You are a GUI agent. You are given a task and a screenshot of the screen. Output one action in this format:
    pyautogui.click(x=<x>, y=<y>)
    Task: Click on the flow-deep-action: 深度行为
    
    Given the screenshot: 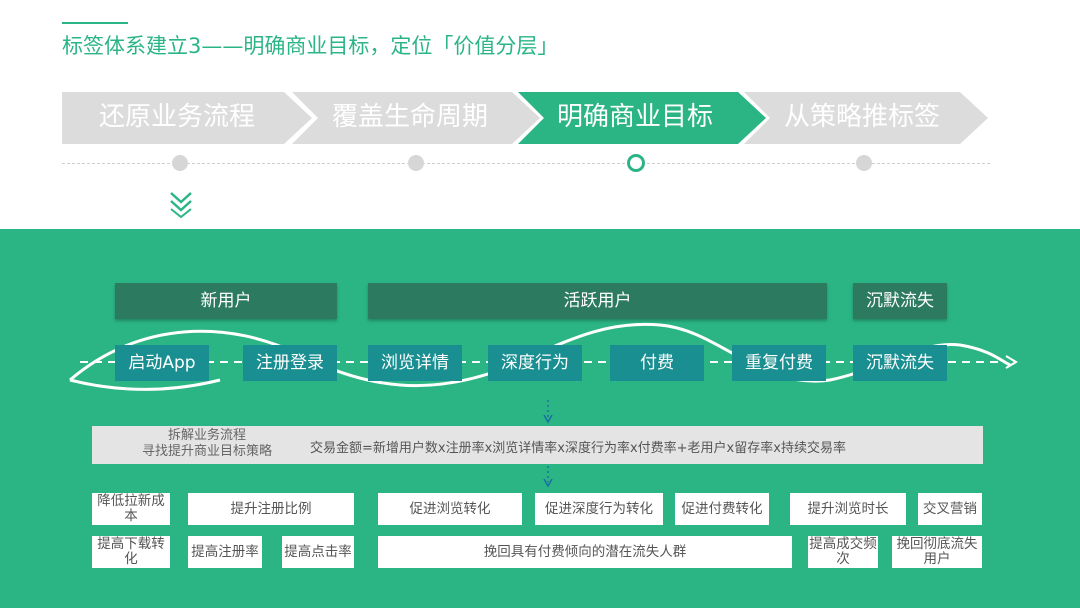 What is the action you would take?
    pyautogui.click(x=535, y=363)
    